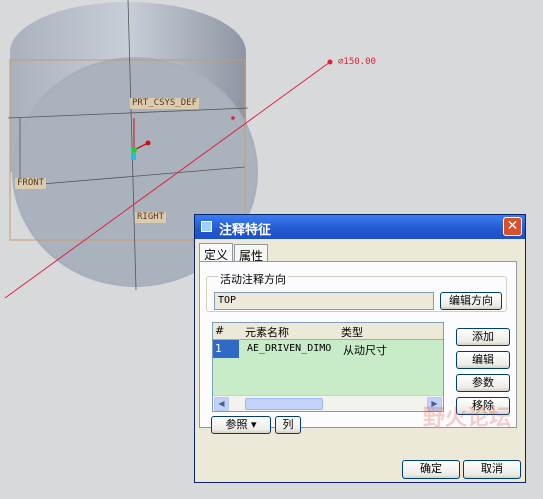 The image size is (543, 499). Describe the element at coordinates (165, 103) in the screenshot. I see `csys-label: PRT_CSYS_DEF` at that location.